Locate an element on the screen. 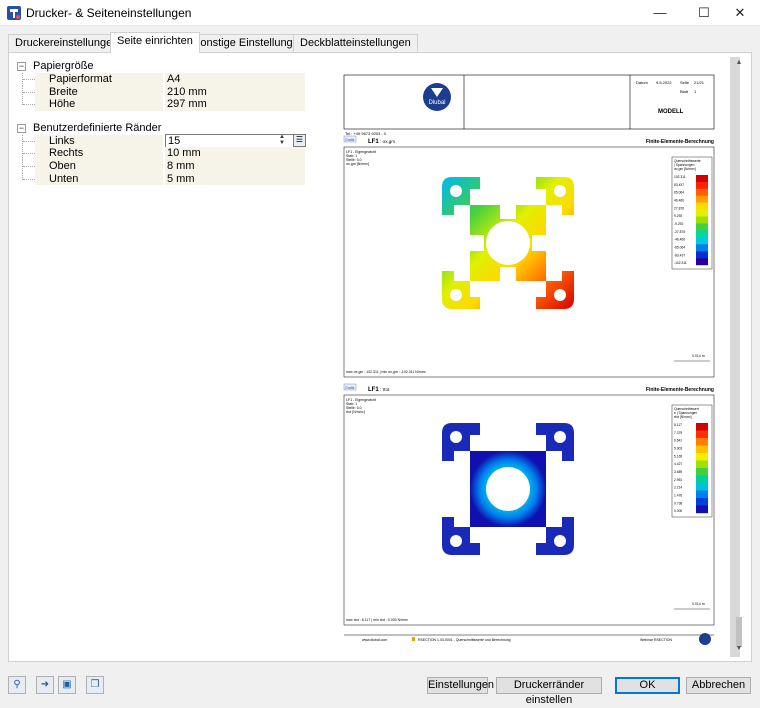 The width and height of the screenshot is (760, 708). legend-value: 4.427 is located at coordinates (678, 464).